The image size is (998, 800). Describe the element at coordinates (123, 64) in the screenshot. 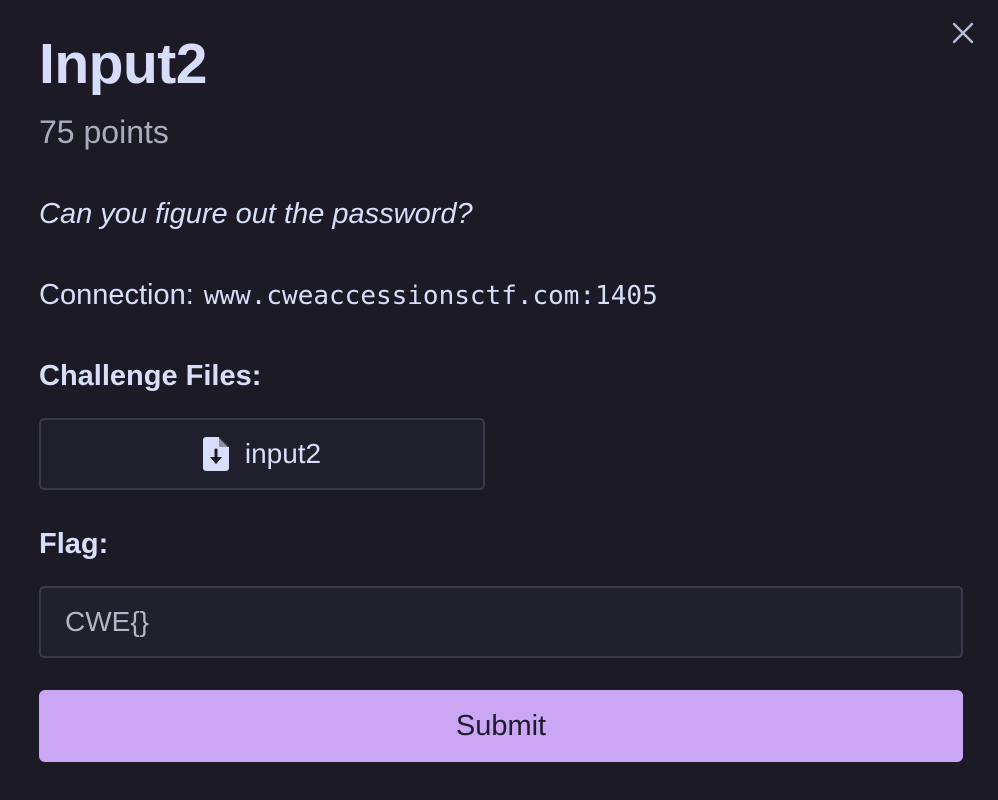

I see `challenge-title: Input2` at that location.